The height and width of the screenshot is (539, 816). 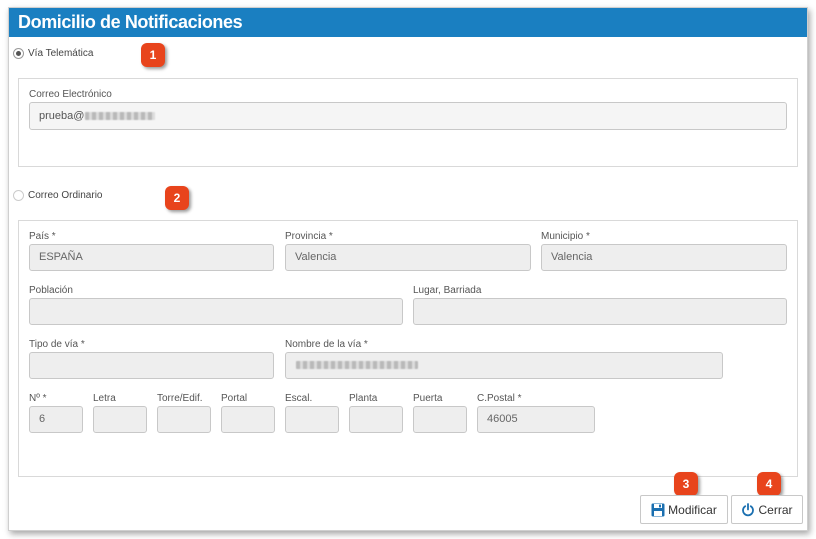 I want to click on torre-label: Torre/Edif., so click(x=180, y=398).